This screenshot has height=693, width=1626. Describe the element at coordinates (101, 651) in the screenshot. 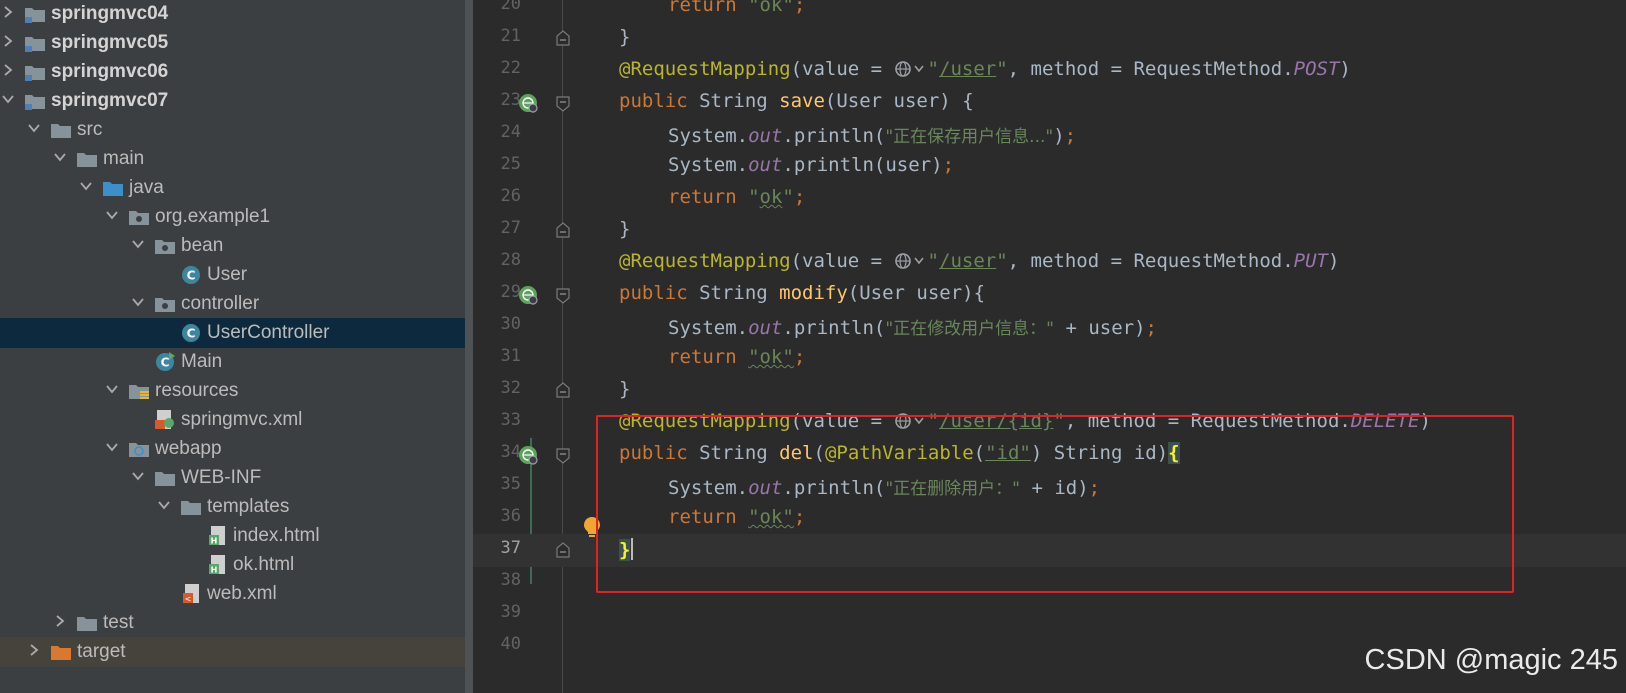

I see `tree-item-label: target` at that location.